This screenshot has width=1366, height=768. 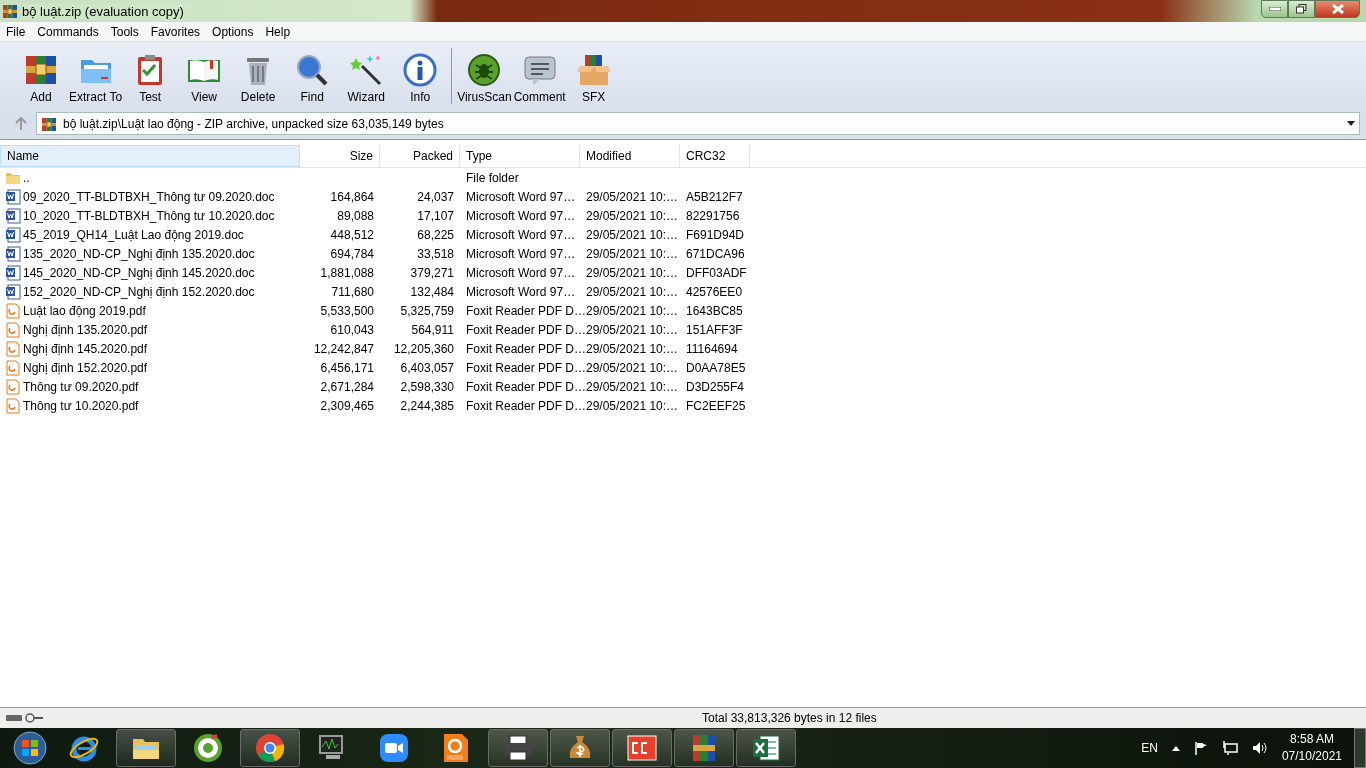 I want to click on file-name-cell: .., so click(x=150, y=177).